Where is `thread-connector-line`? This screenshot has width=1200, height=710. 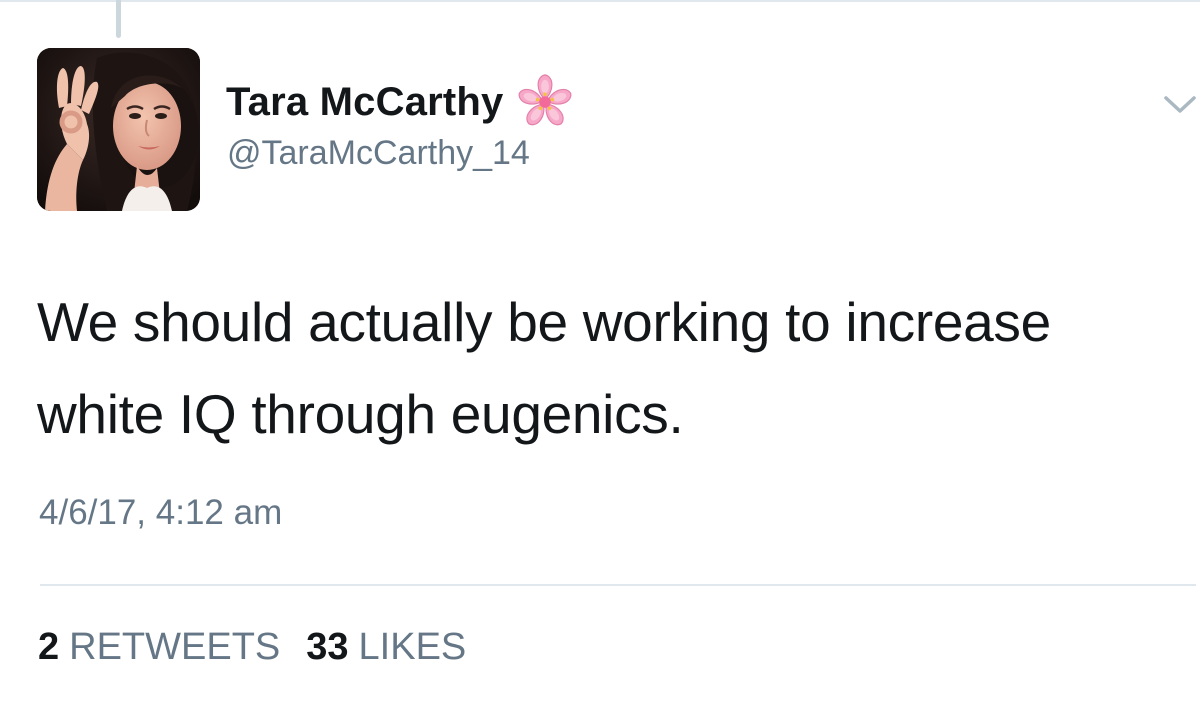 thread-connector-line is located at coordinates (118, 19).